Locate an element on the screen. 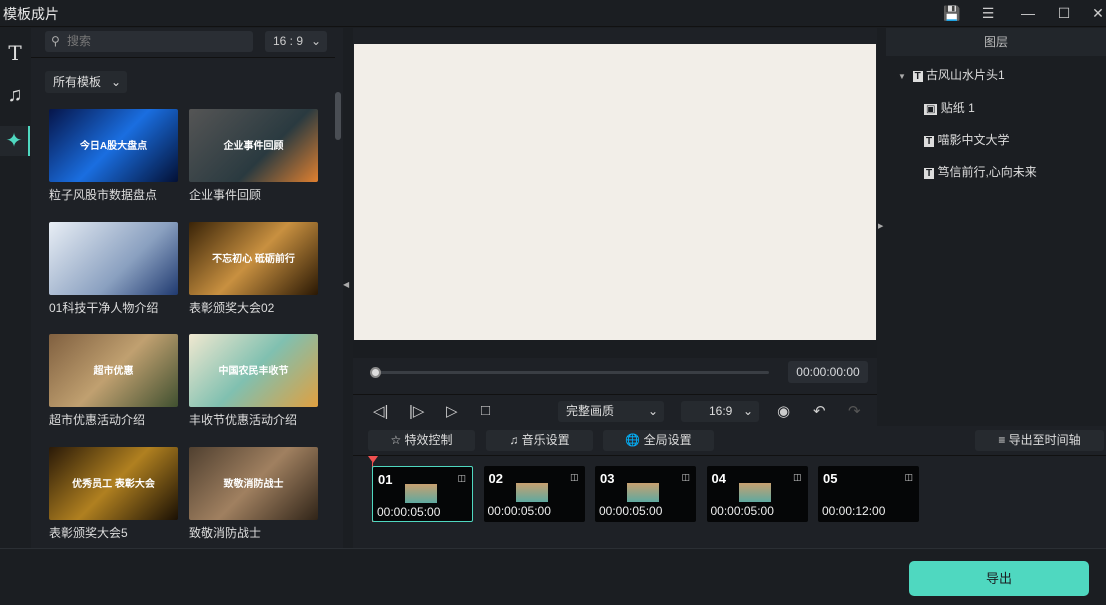 This screenshot has width=1106, height=605. effects-icon: ☆ is located at coordinates (396, 440).